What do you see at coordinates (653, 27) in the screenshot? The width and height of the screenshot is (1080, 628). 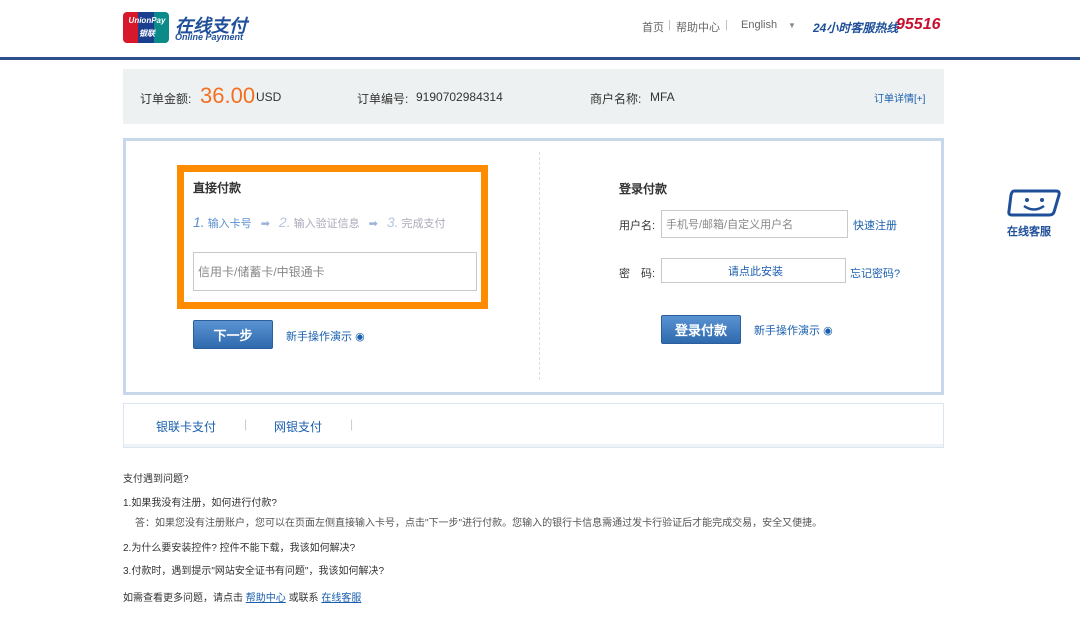 I see `nav-home: 首页` at bounding box center [653, 27].